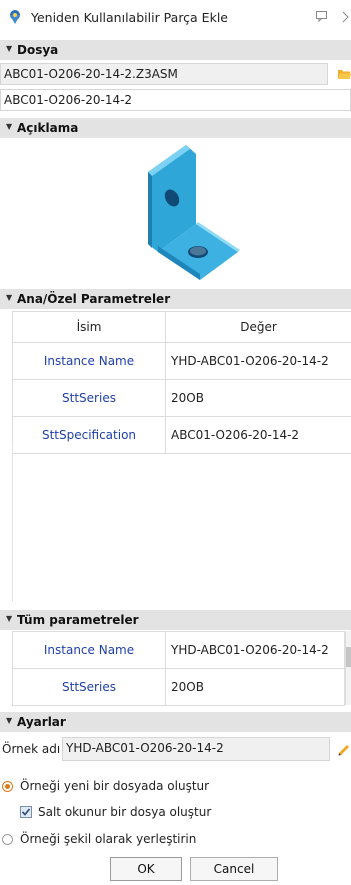 The width and height of the screenshot is (351, 885). Describe the element at coordinates (175, 620) in the screenshot. I see `section-all-params-header: ▼ Tüm parametreler` at that location.